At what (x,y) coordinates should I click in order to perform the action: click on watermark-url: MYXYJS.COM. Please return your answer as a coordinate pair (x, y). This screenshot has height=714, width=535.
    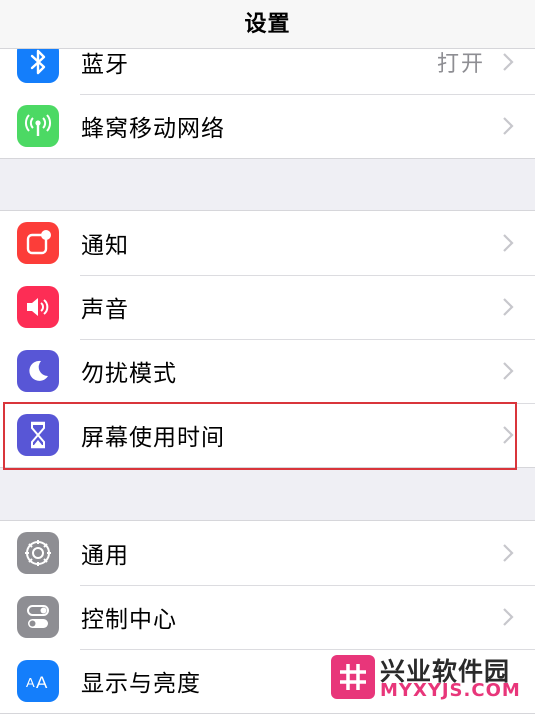
    Looking at the image, I should click on (450, 690).